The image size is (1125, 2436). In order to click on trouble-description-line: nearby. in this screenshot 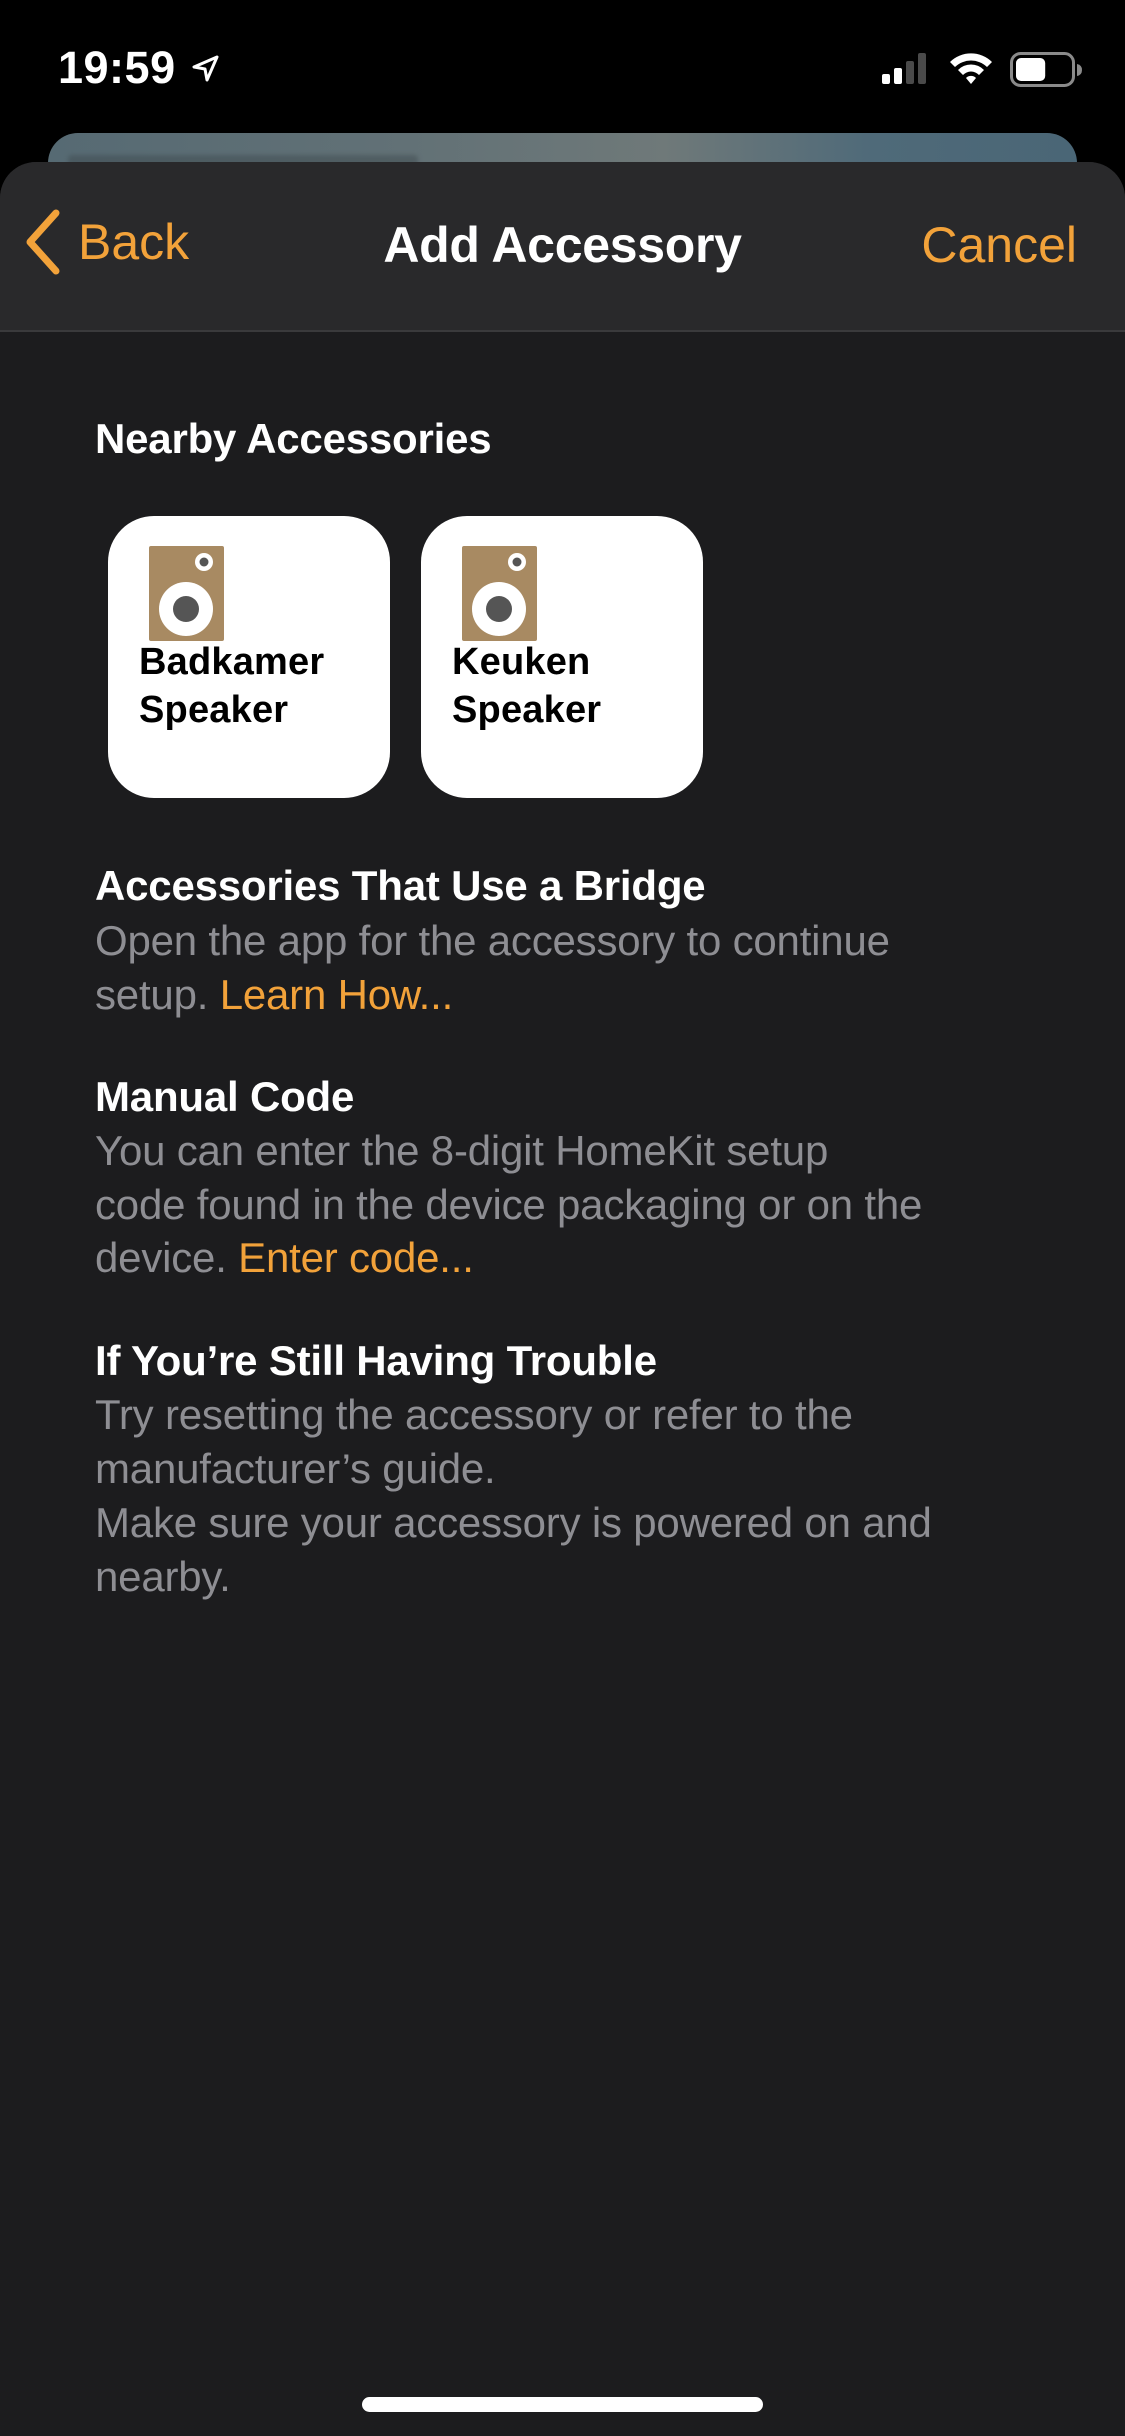, I will do `click(163, 1576)`.